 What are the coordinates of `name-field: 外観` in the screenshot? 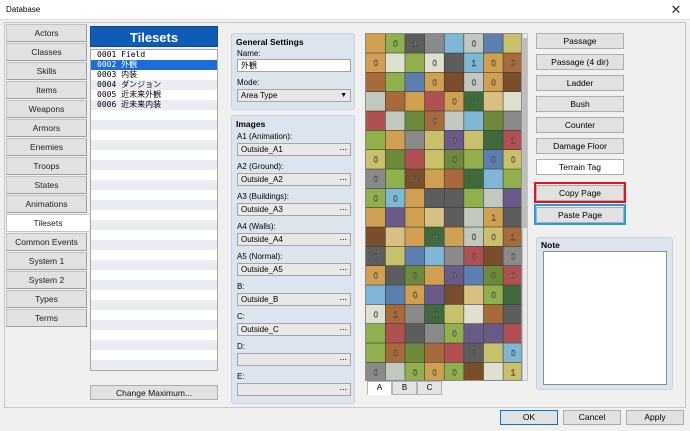 It's located at (294, 65).